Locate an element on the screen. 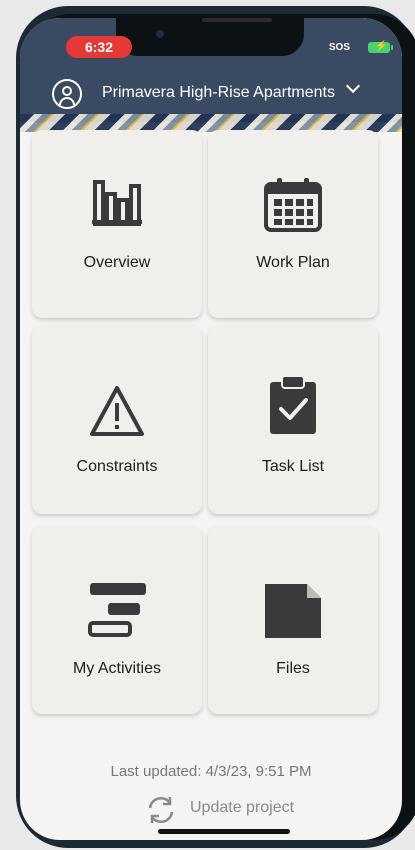  camera-icon is located at coordinates (160, 34).